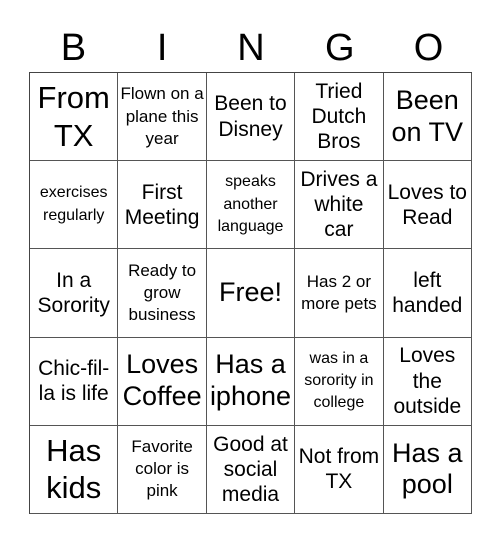 The height and width of the screenshot is (544, 500). I want to click on bingo-cell: From TX, so click(74, 117).